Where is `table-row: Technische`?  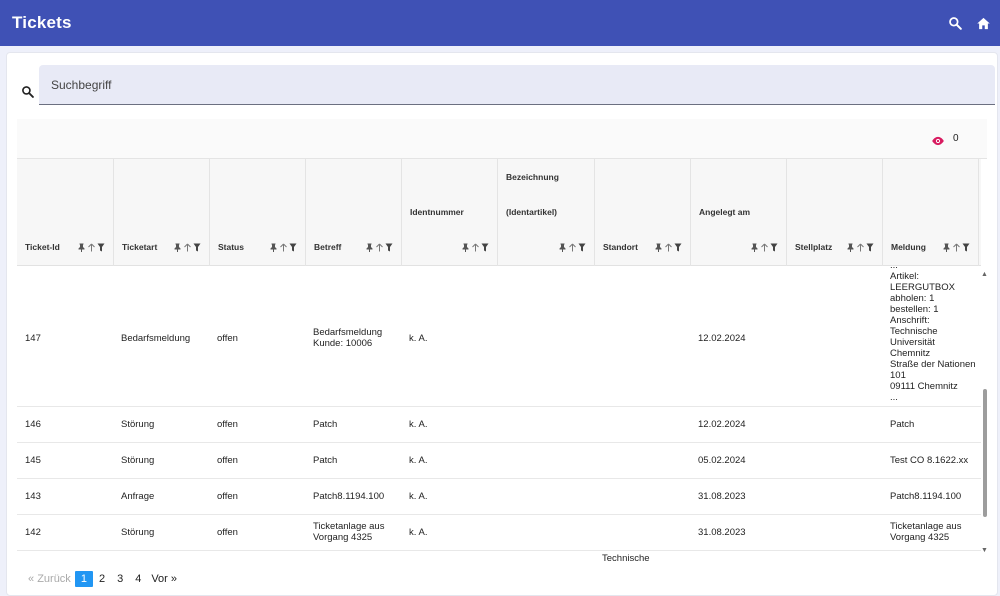
table-row: Technische is located at coordinates (499, 557).